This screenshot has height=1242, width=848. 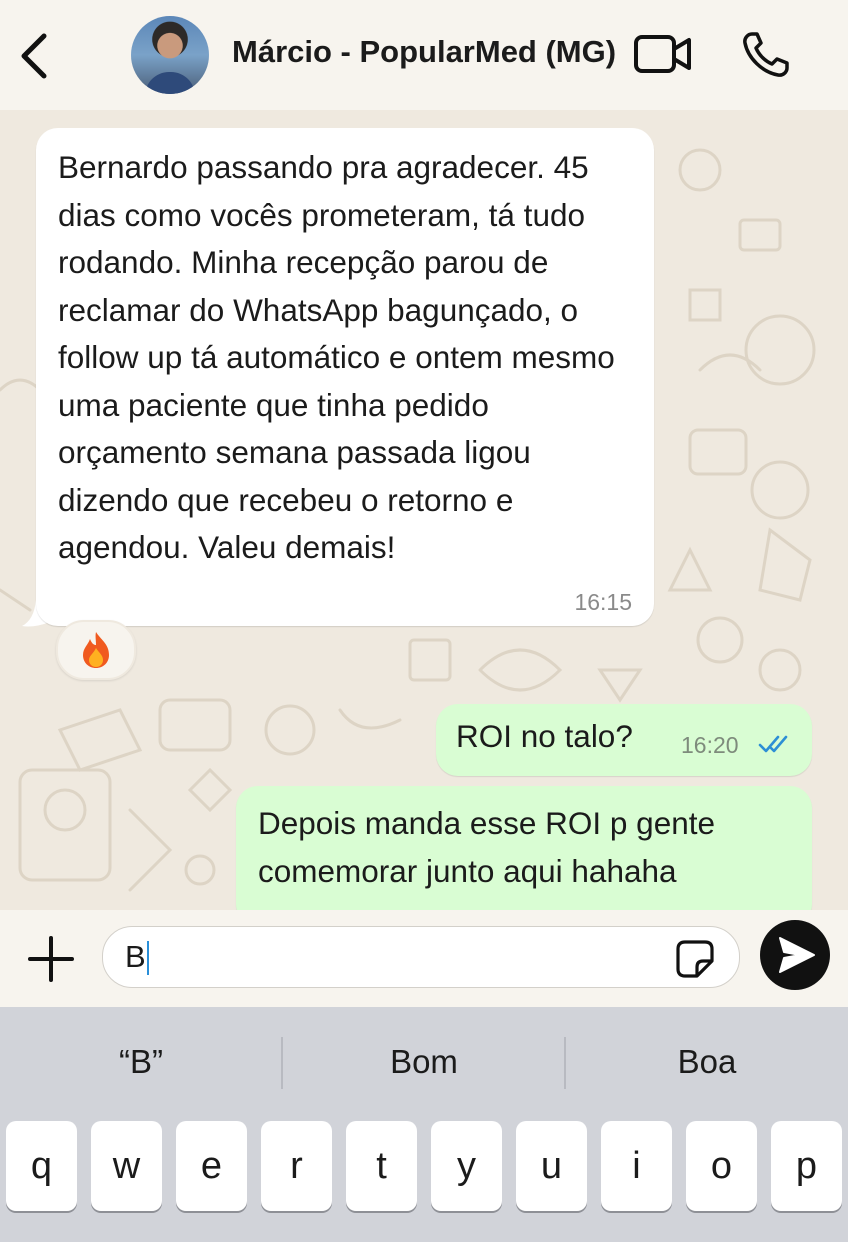 What do you see at coordinates (710, 745) in the screenshot?
I see `message-time: 16:20` at bounding box center [710, 745].